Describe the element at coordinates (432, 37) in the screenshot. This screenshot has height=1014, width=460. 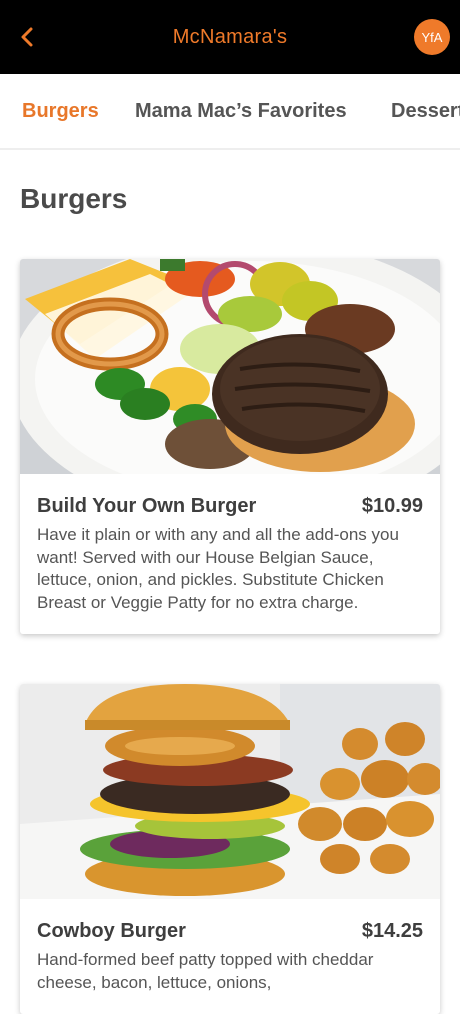
I see `avatar: YfA` at that location.